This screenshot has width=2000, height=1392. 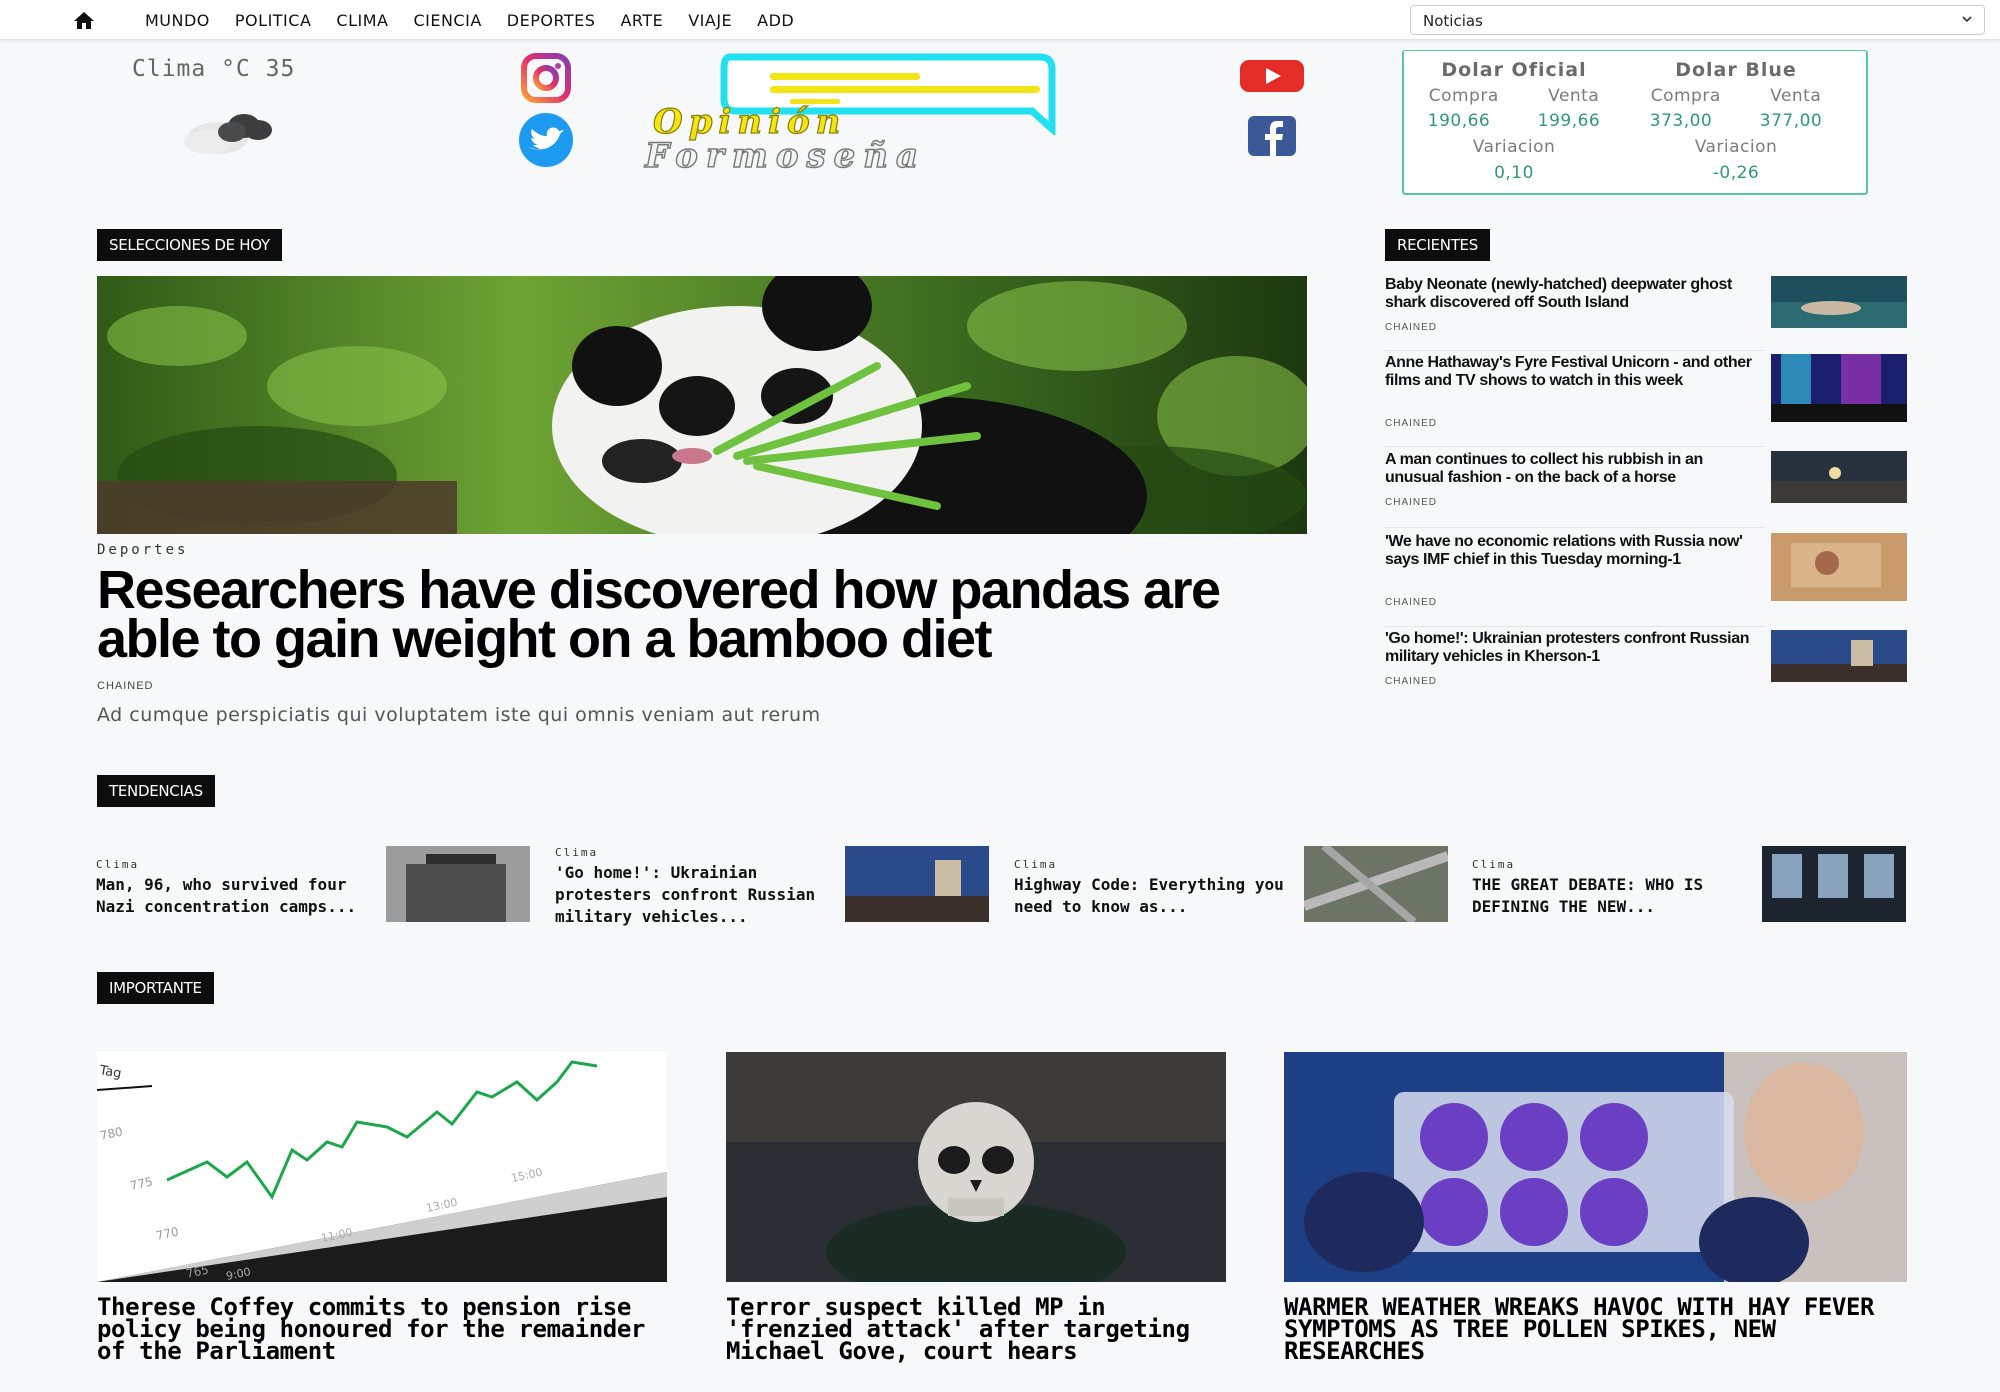 What do you see at coordinates (915, 113) in the screenshot?
I see `site-logo: Opinión Formoseña` at bounding box center [915, 113].